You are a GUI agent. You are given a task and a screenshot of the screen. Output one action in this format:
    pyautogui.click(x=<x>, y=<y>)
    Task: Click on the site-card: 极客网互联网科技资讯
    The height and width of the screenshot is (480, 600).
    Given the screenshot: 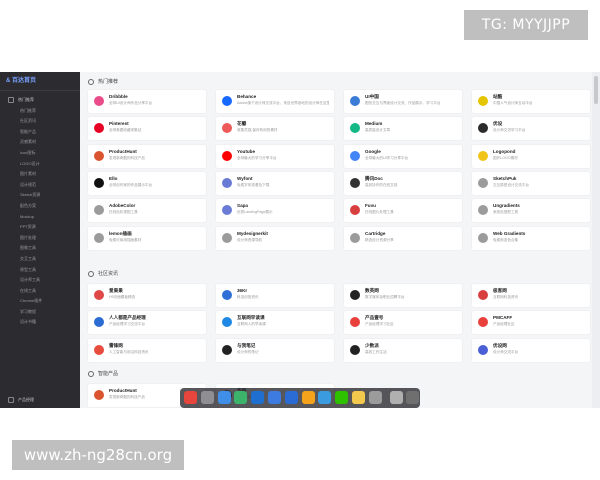 What is the action you would take?
    pyautogui.click(x=531, y=295)
    